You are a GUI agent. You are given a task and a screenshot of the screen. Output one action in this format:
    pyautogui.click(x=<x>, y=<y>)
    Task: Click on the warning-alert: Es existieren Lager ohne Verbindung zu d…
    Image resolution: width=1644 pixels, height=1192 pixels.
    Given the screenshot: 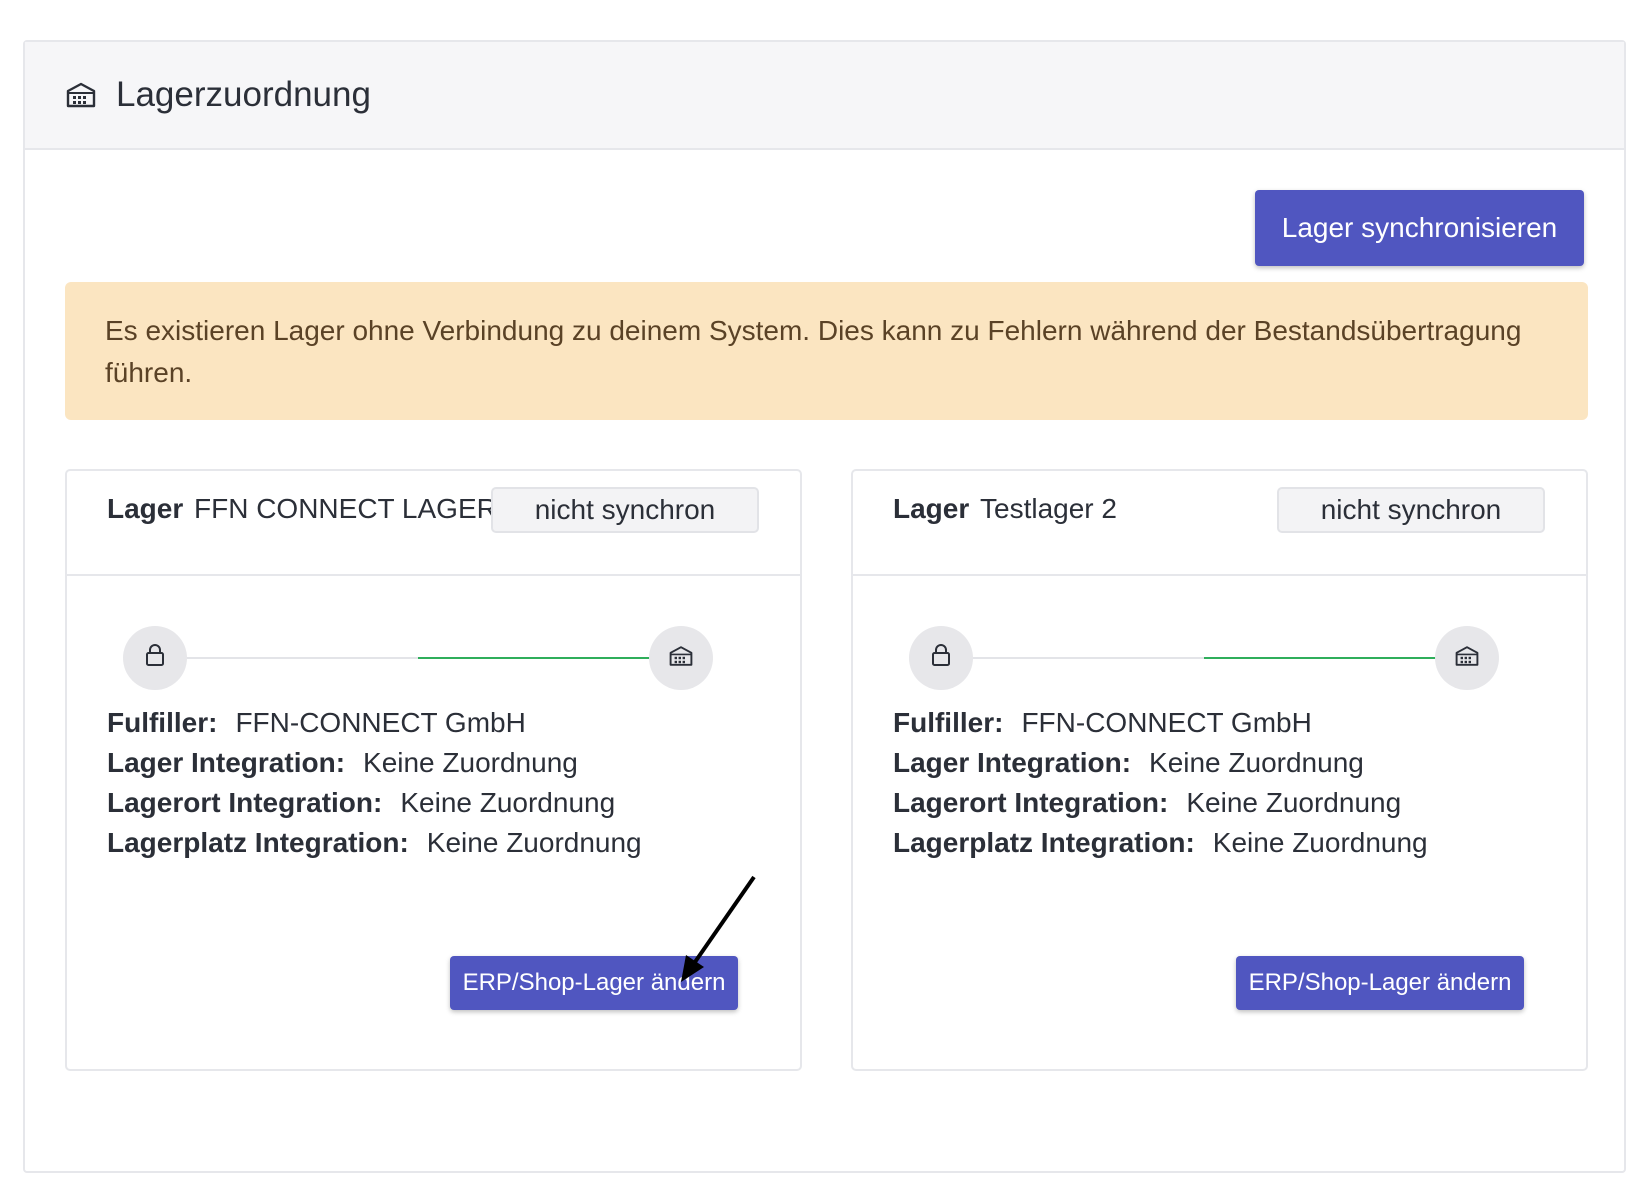 What is the action you would take?
    pyautogui.click(x=826, y=351)
    